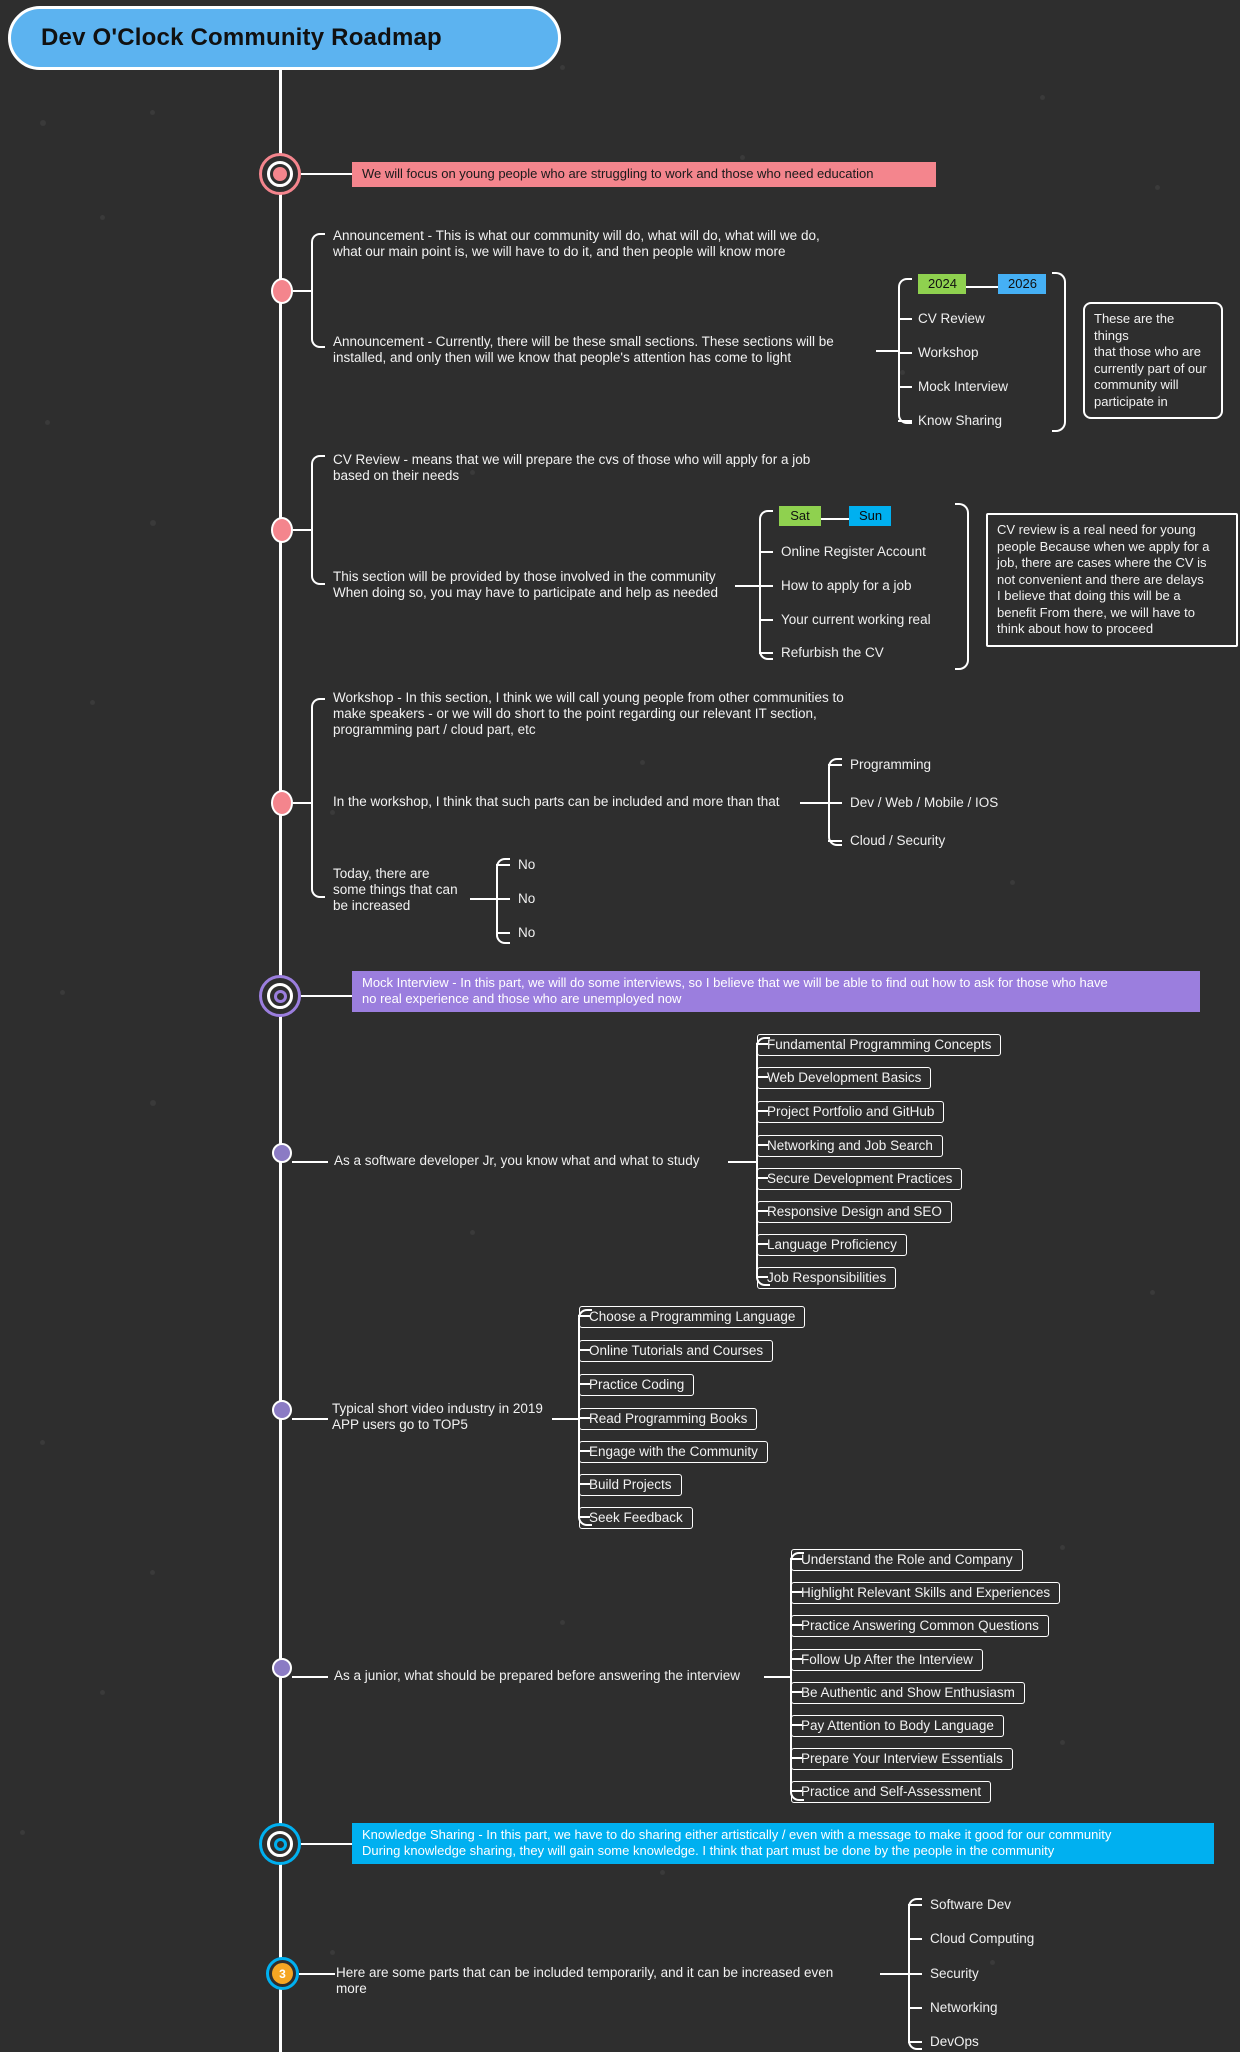 This screenshot has height=2052, width=1240. What do you see at coordinates (908, 1693) in the screenshot?
I see `junior-item: Be Authentic and Show Enthusiasm` at bounding box center [908, 1693].